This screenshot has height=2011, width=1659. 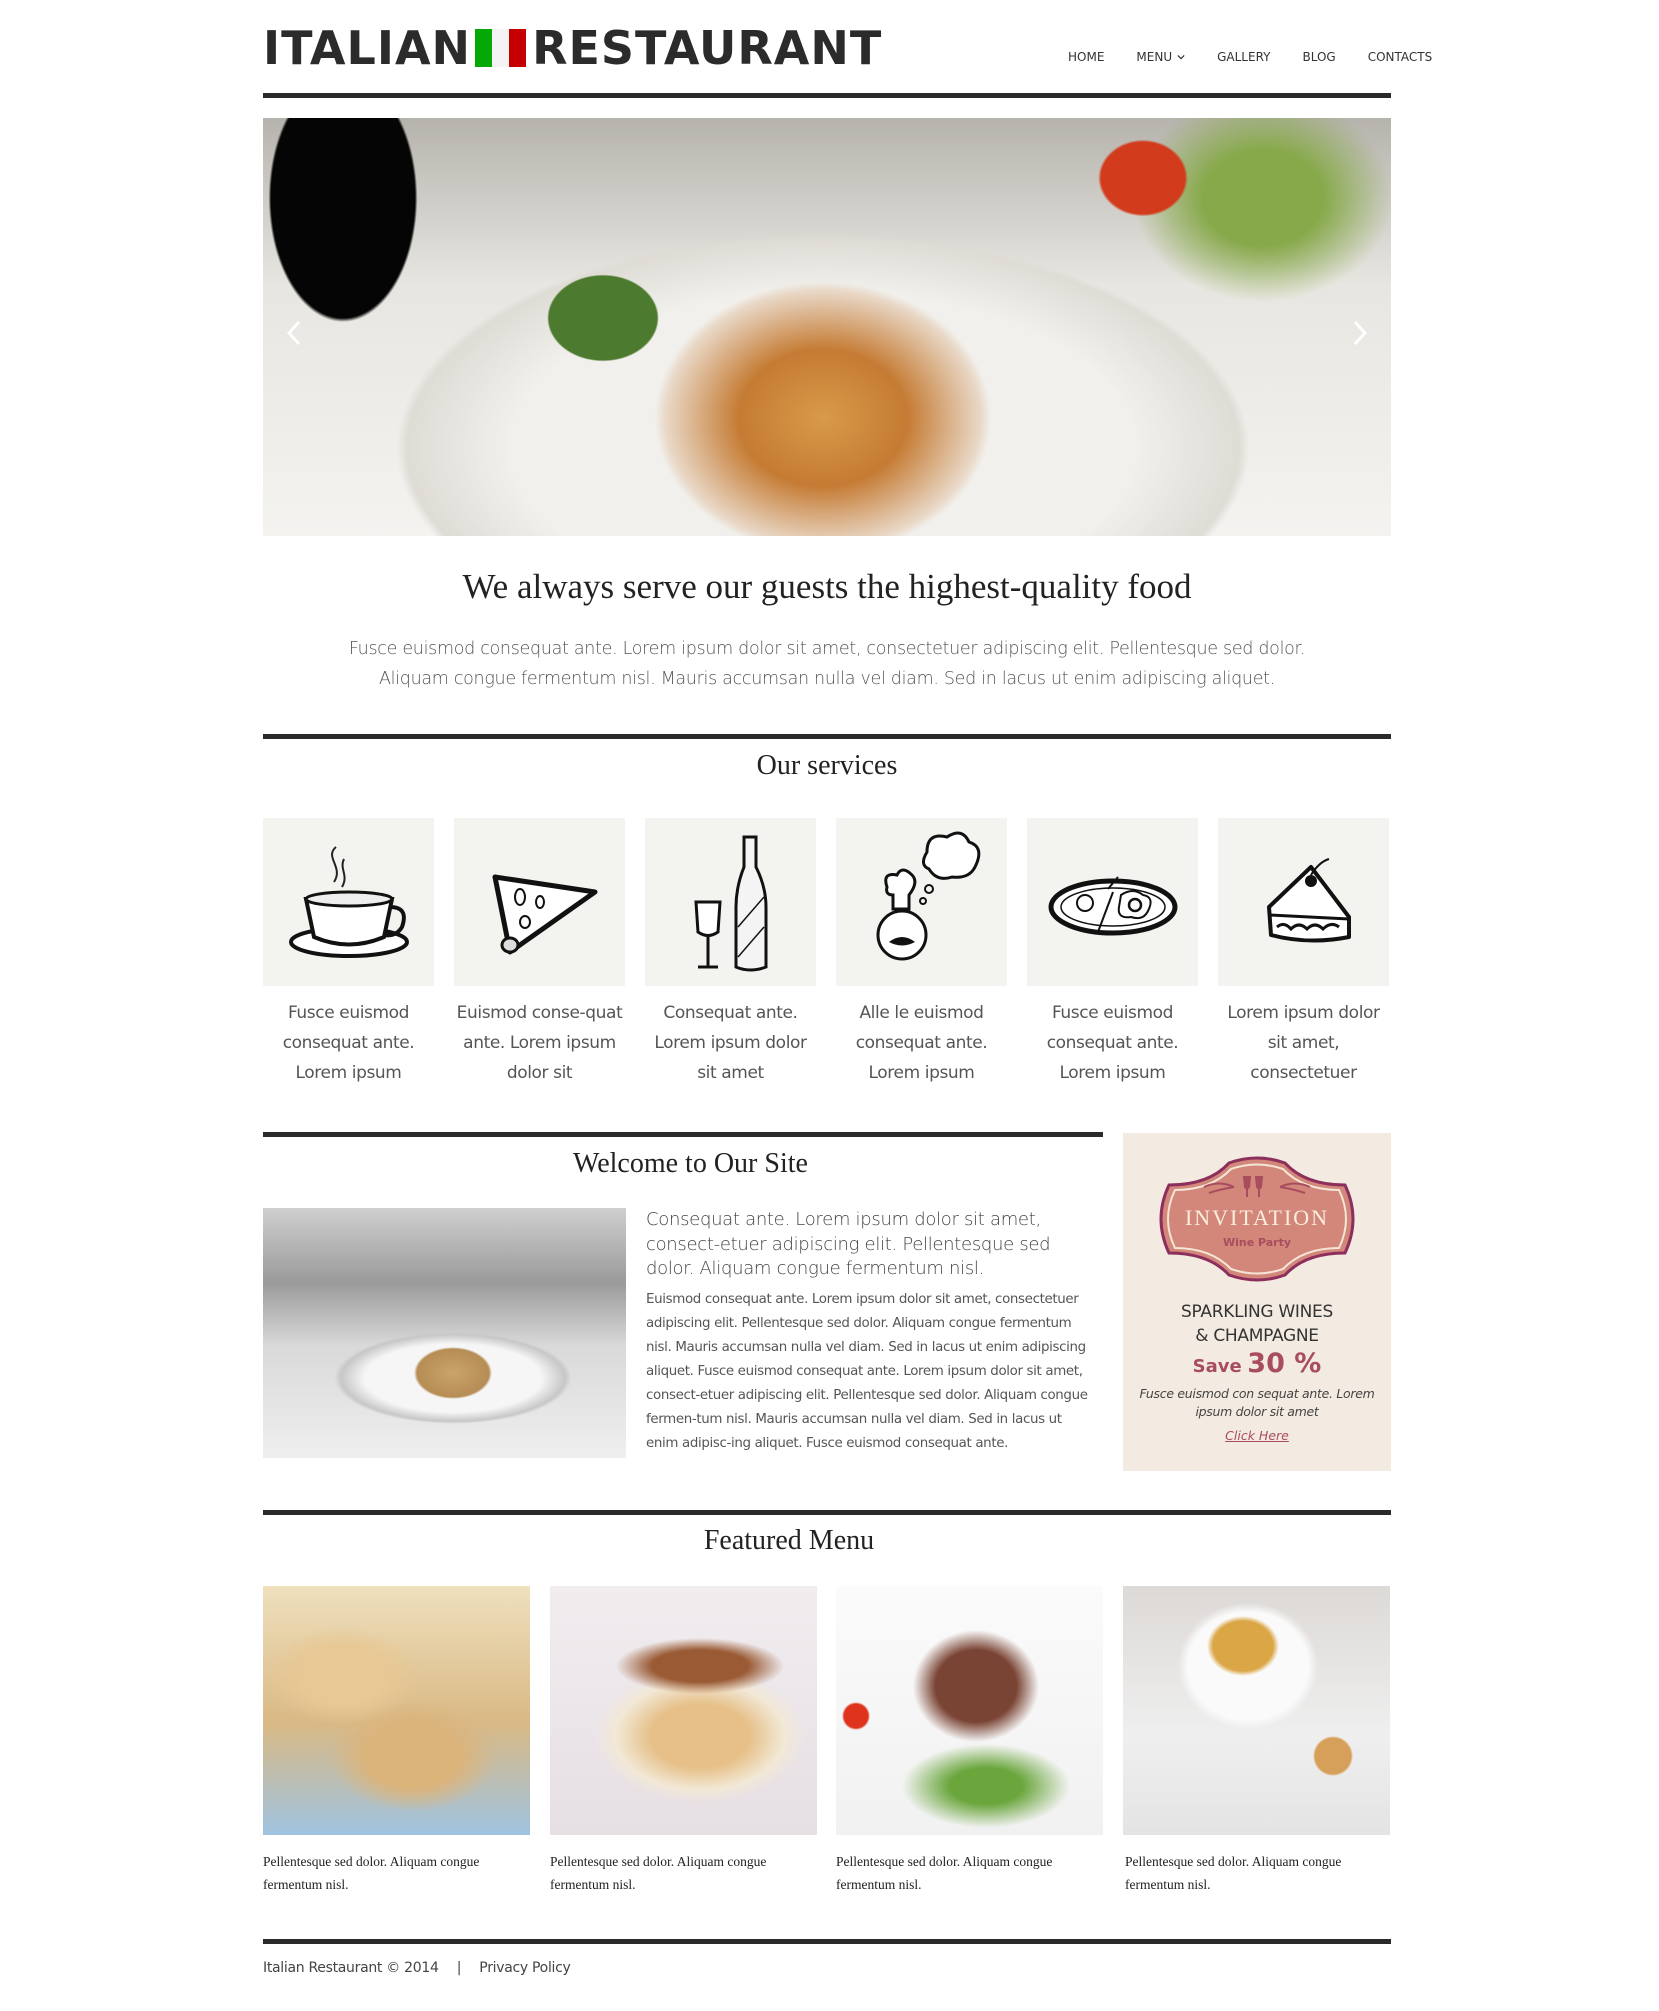 What do you see at coordinates (827, 1941) in the screenshot?
I see `footer-divider` at bounding box center [827, 1941].